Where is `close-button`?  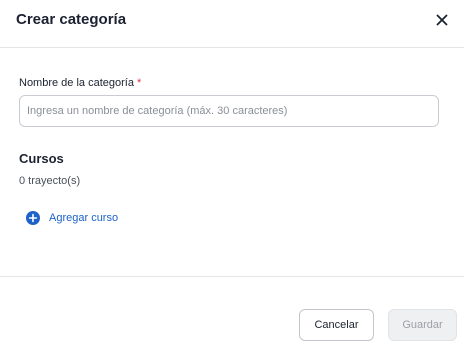 close-button is located at coordinates (442, 20).